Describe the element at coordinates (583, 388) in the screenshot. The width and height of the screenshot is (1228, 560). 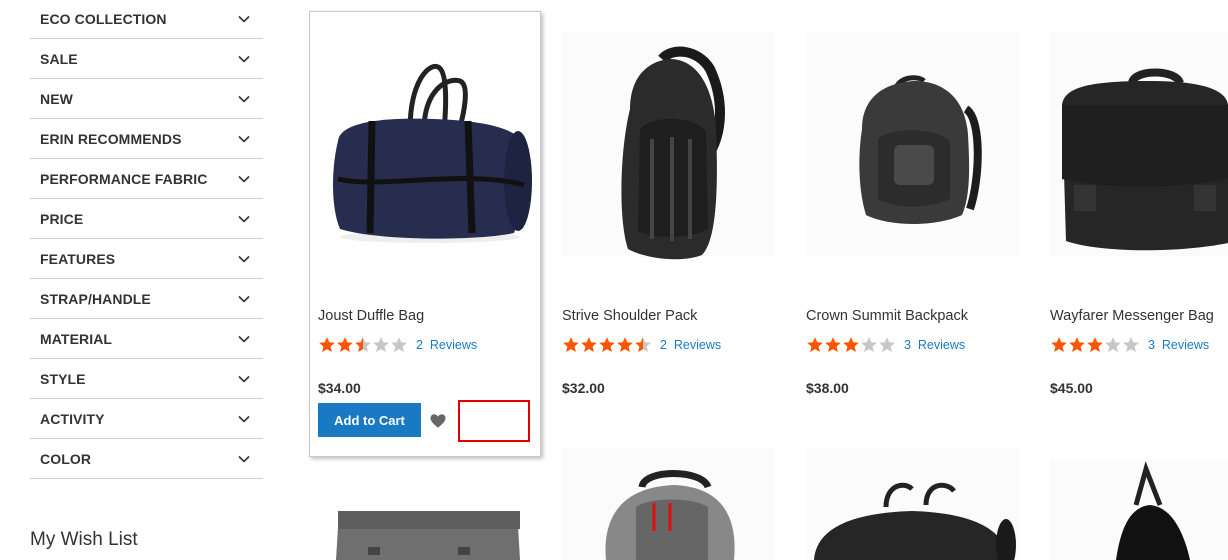
I see `product-price: $32.00` at that location.